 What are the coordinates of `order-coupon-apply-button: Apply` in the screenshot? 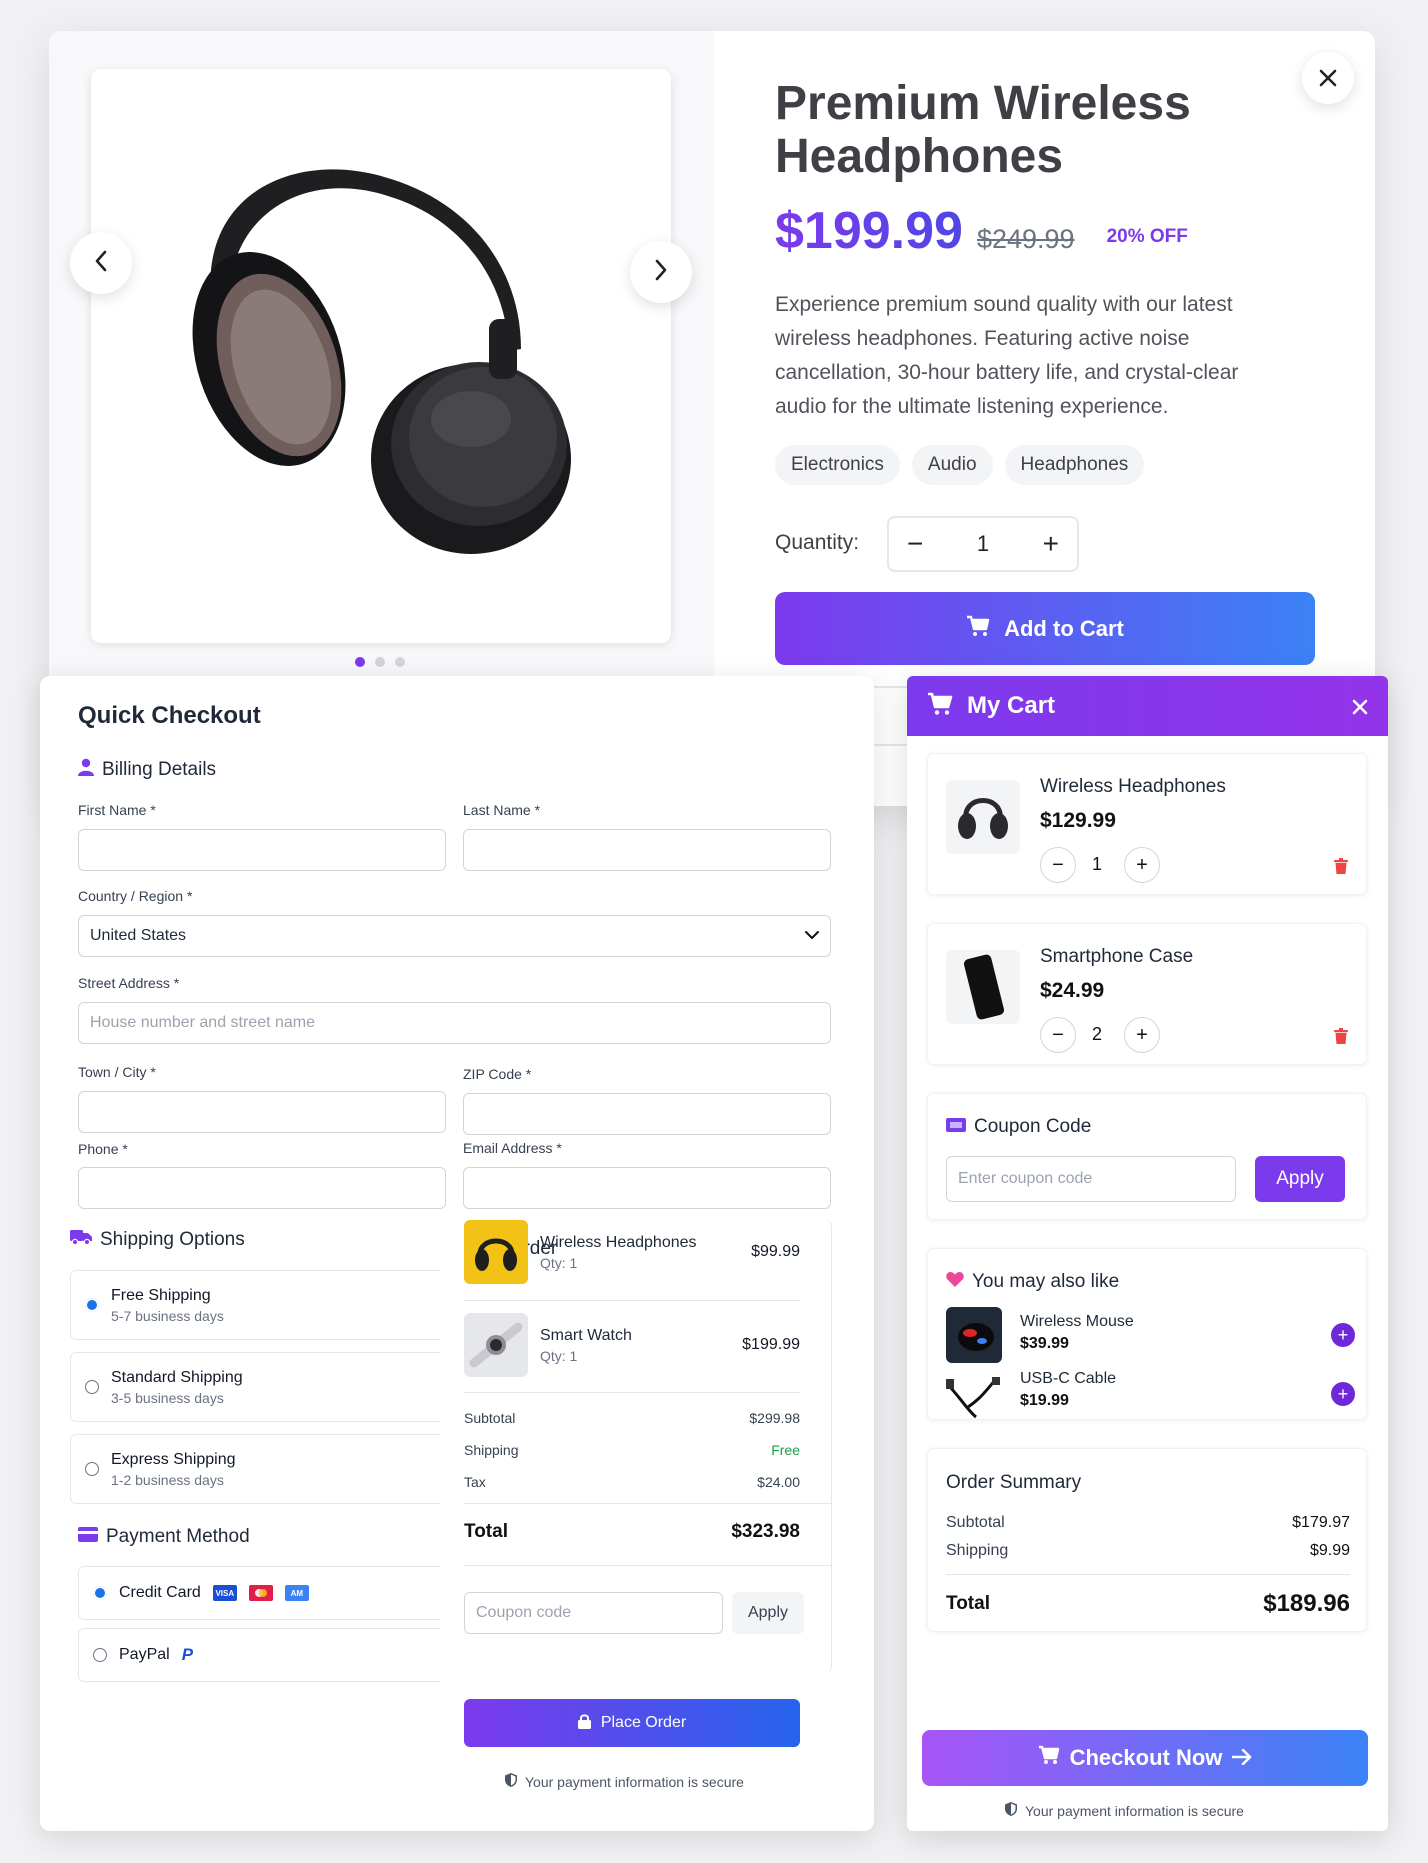 It's located at (768, 1613).